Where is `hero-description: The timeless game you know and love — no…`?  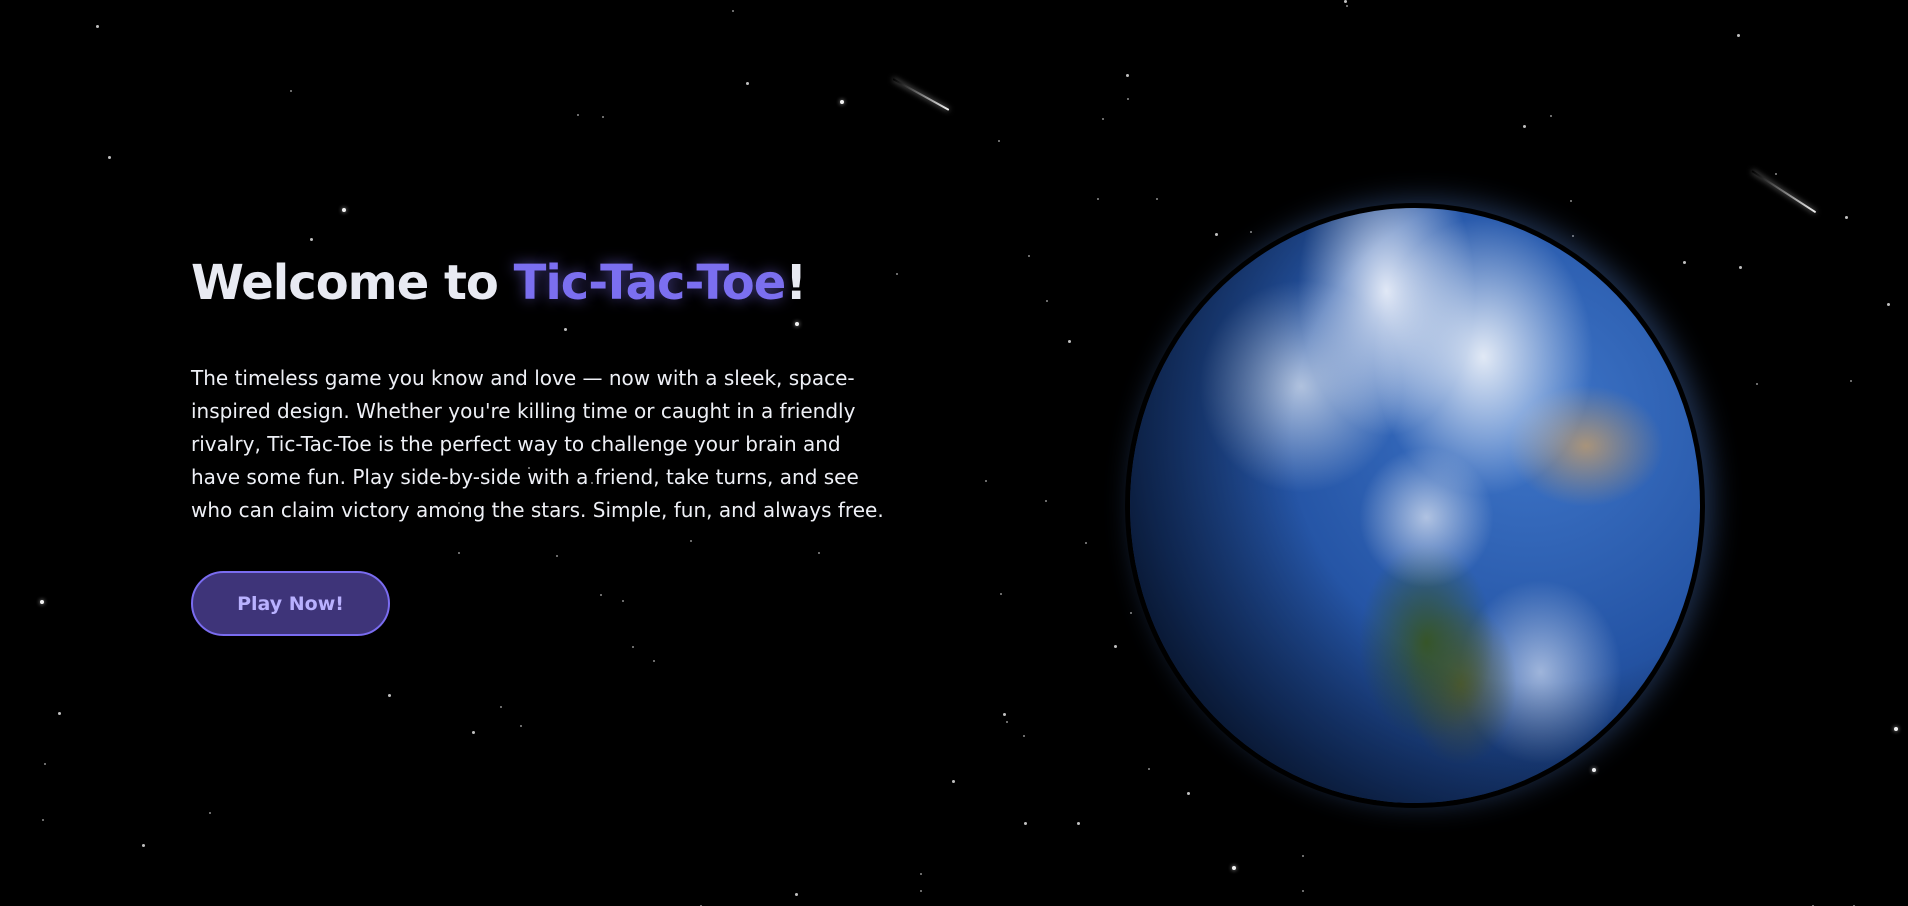
hero-description: The timeless game you know and love — no… is located at coordinates (537, 444).